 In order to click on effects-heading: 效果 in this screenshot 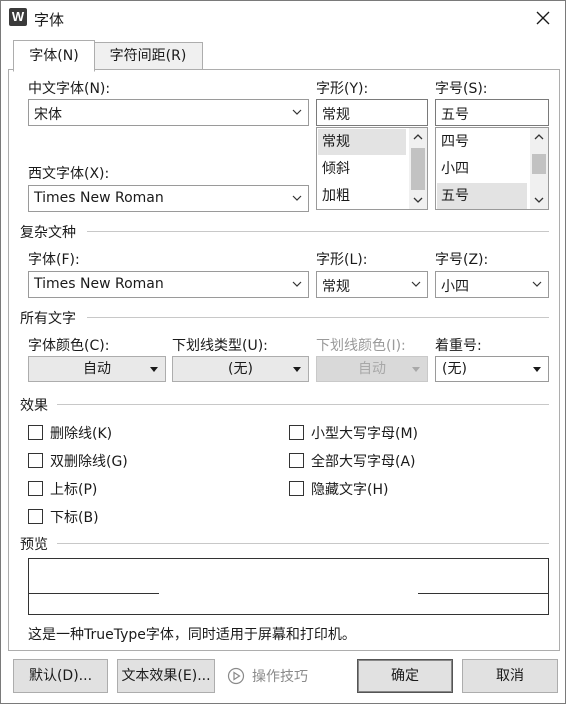, I will do `click(34, 406)`.